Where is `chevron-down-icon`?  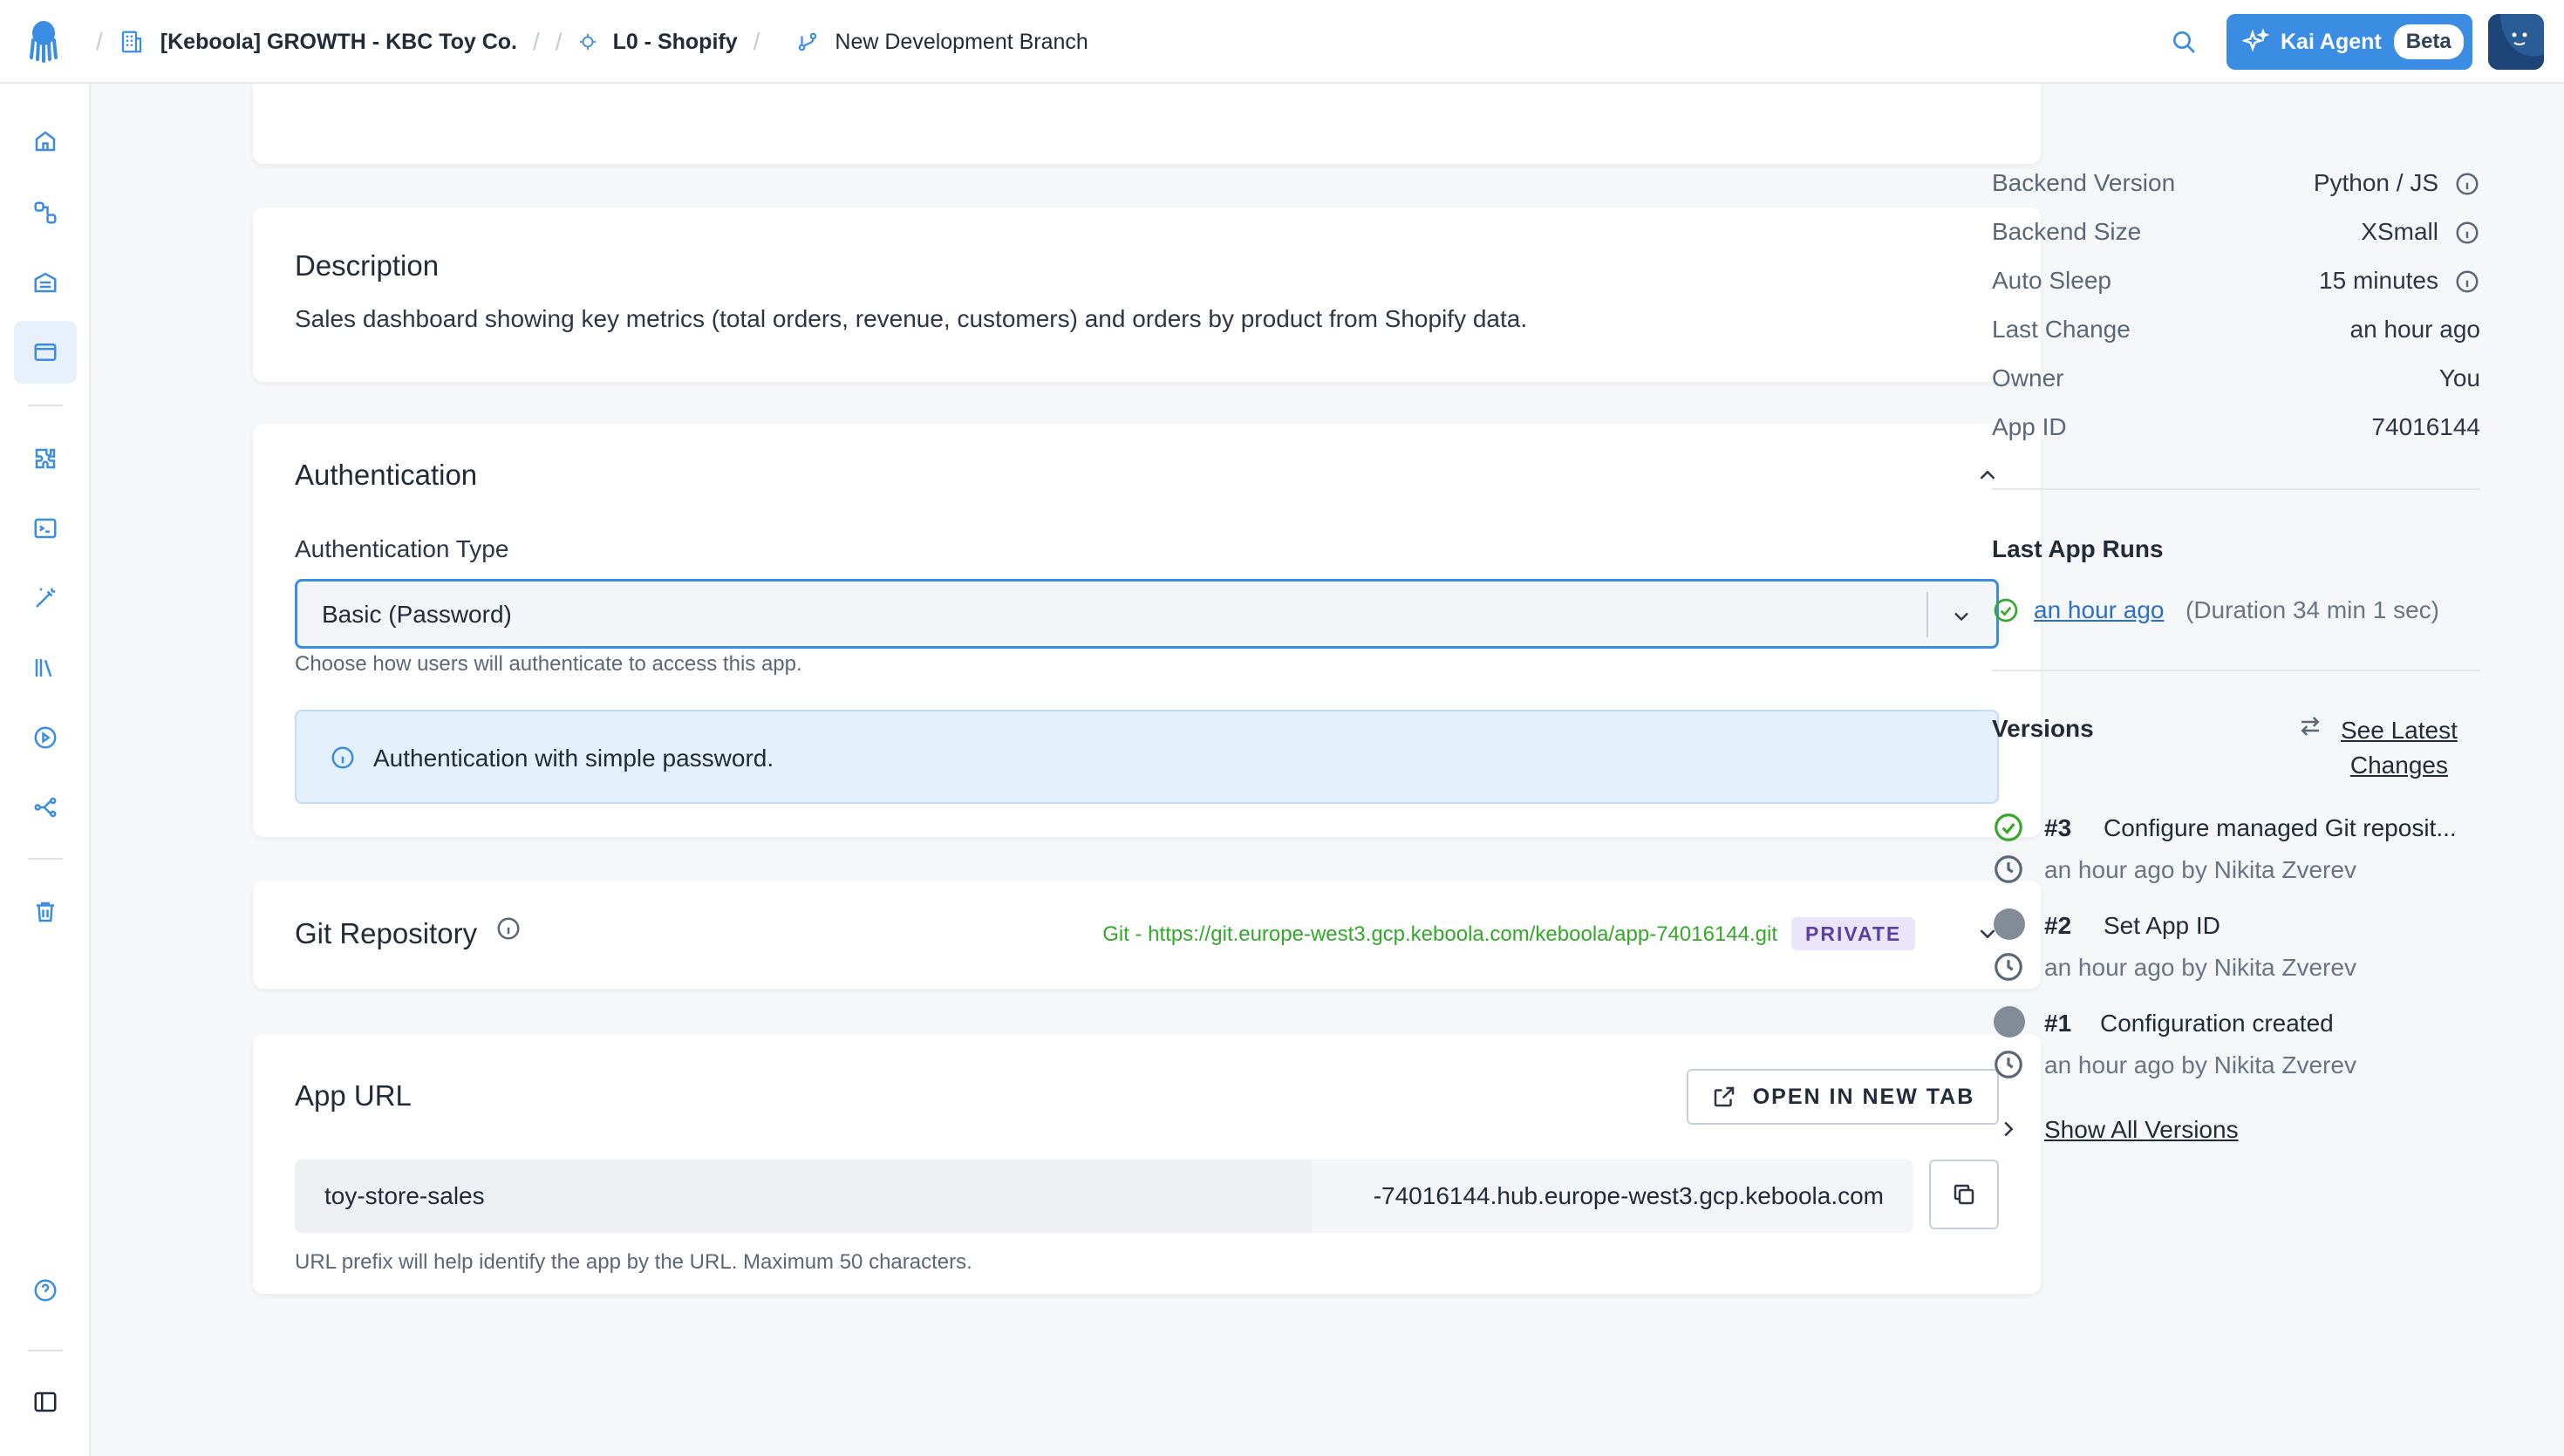
chevron-down-icon is located at coordinates (1961, 617).